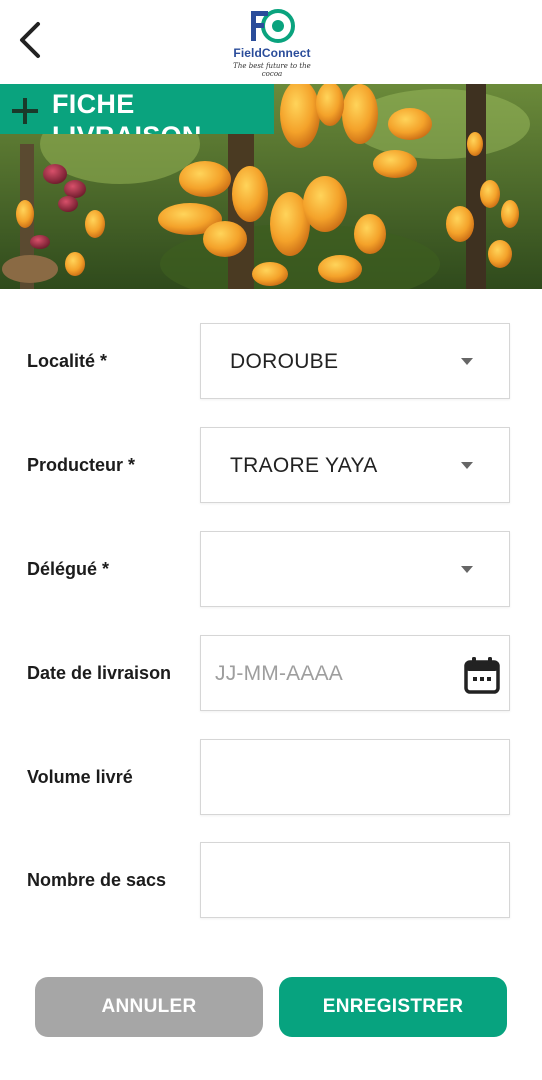 The image size is (542, 1080). I want to click on date-placeholder: JJ-MM-AAAA, so click(279, 673).